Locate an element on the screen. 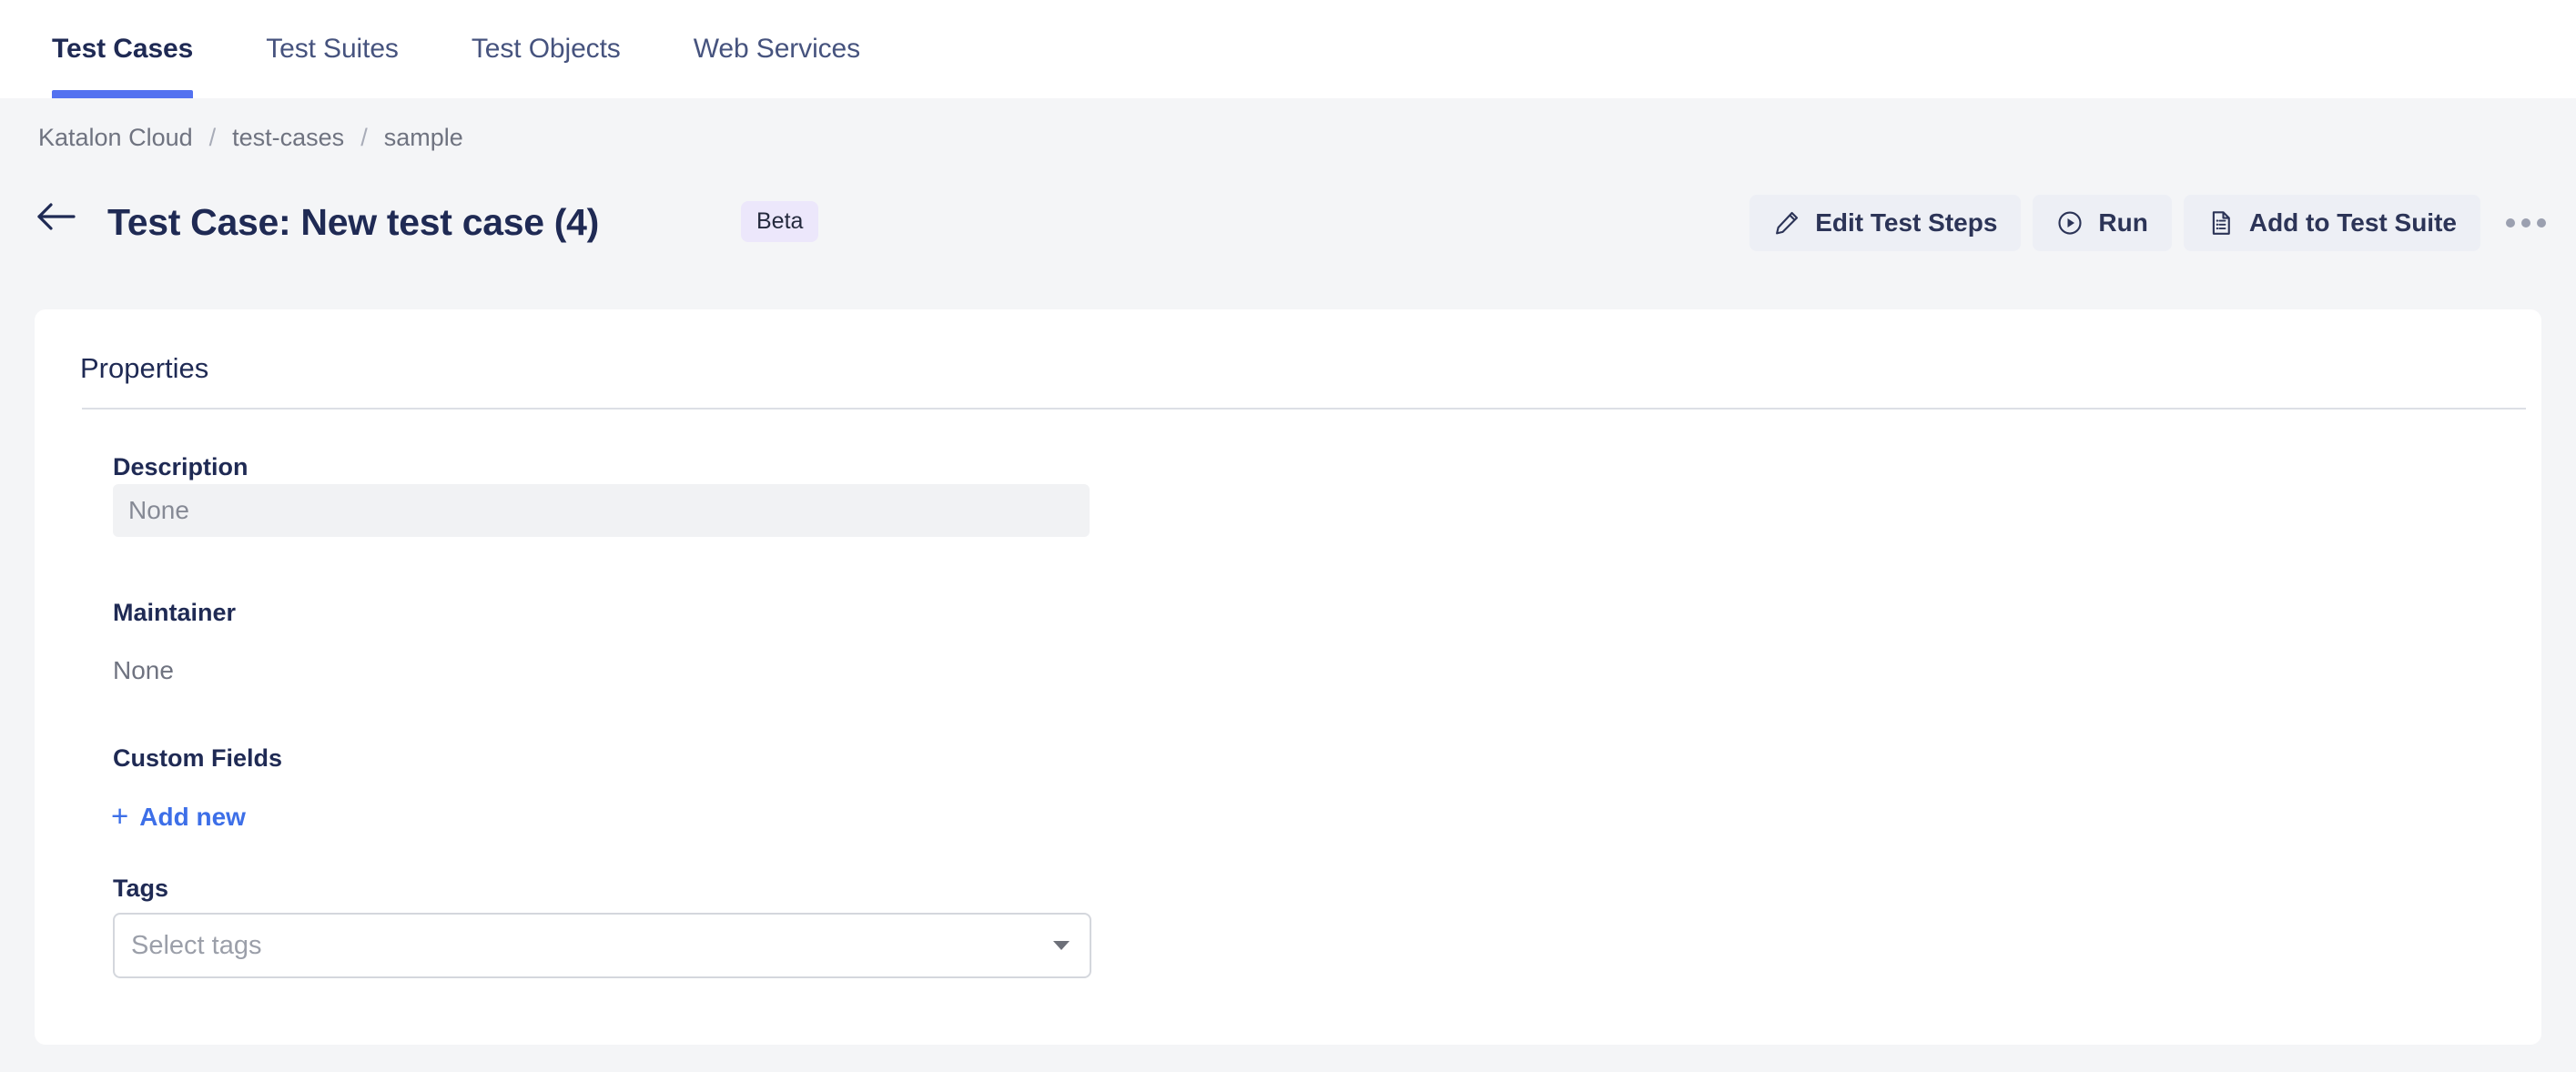  description-label: Description is located at coordinates (180, 466).